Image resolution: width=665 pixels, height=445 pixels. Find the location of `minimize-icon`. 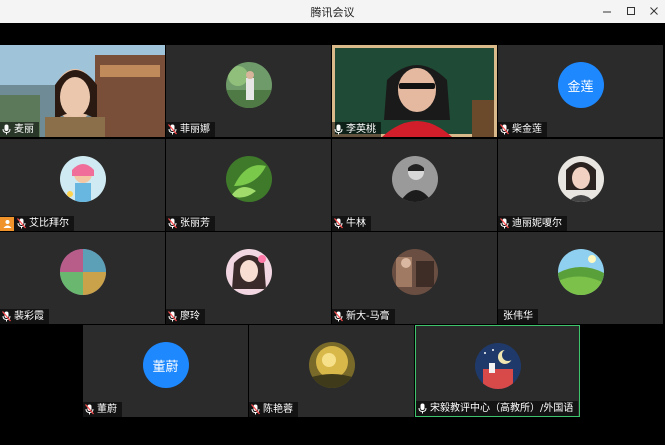

minimize-icon is located at coordinates (607, 11).